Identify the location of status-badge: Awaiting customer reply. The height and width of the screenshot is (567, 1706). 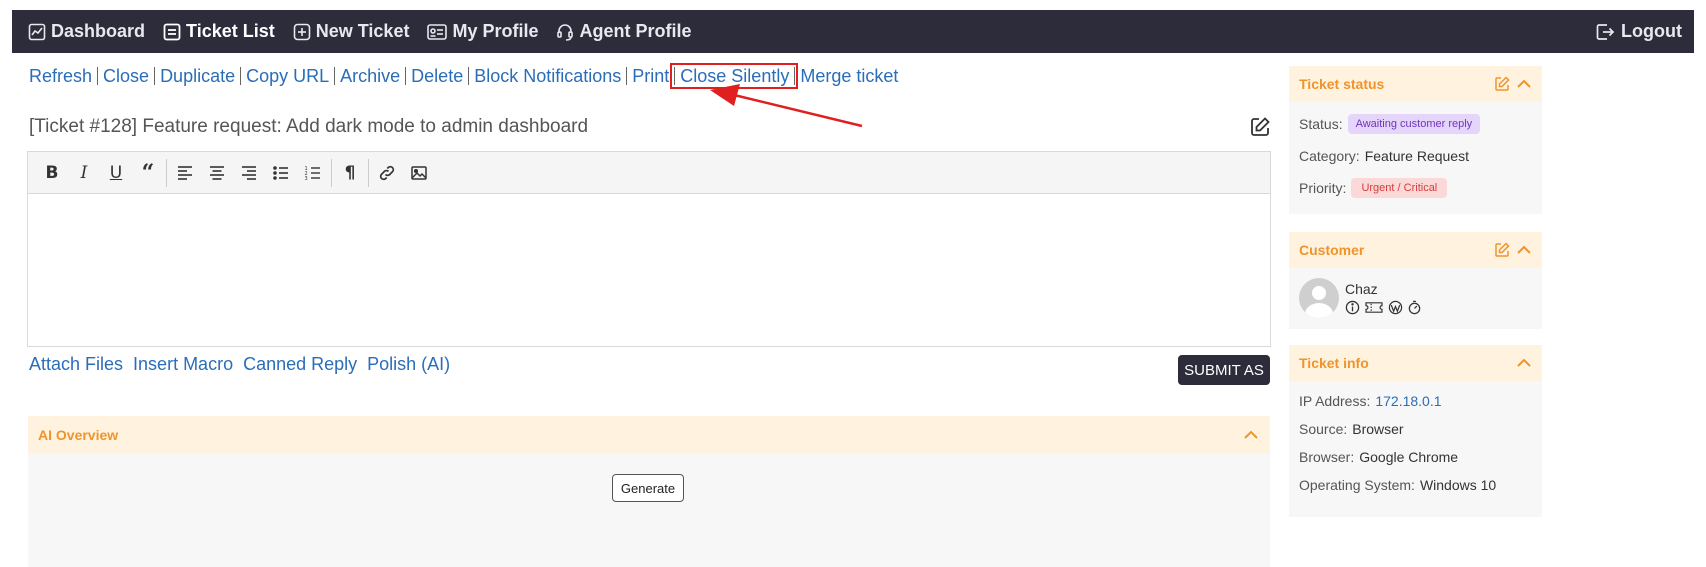
(1414, 124).